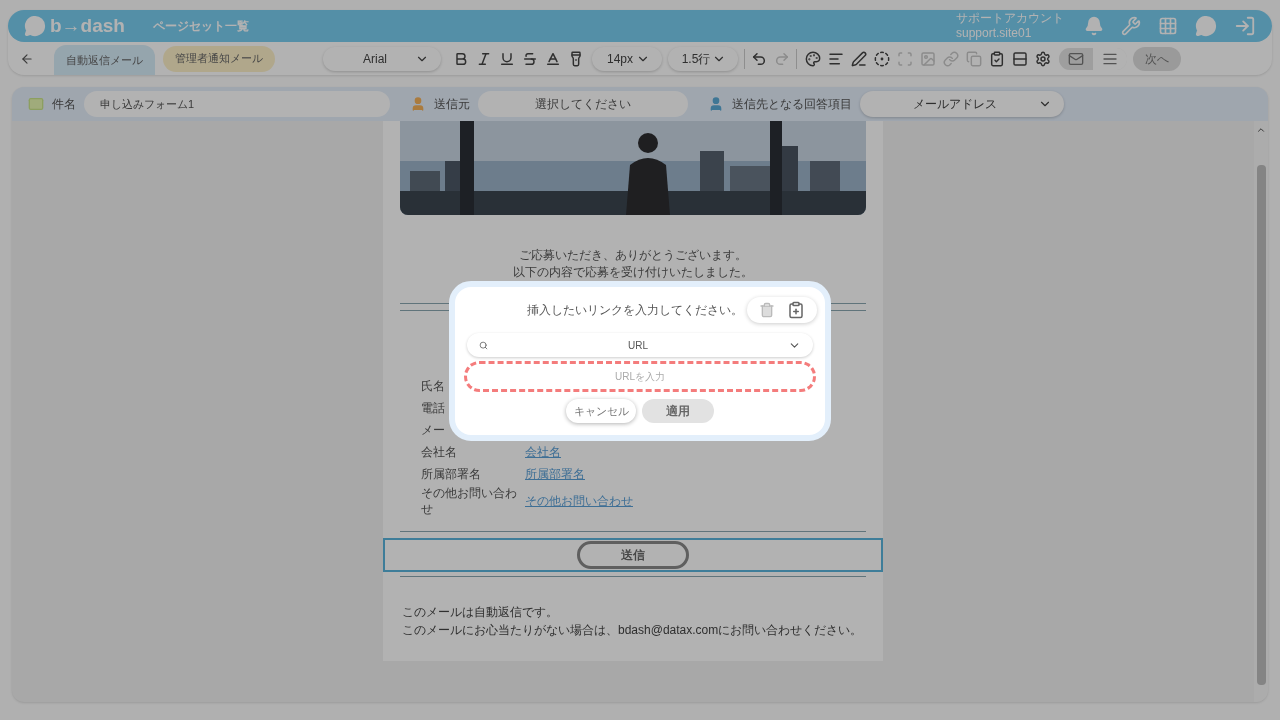  I want to click on account-name: サポートアカウント, so click(1010, 18).